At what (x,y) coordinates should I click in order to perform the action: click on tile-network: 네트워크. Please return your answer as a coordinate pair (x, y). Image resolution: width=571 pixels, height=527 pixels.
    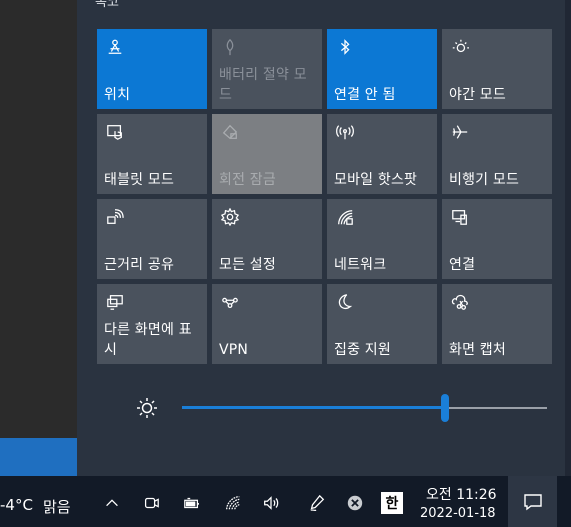
    Looking at the image, I should click on (382, 239).